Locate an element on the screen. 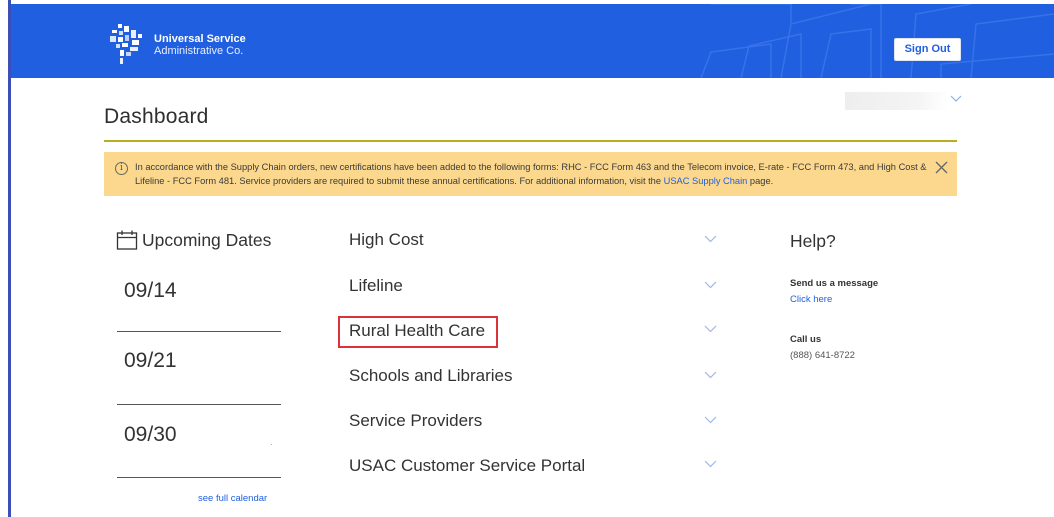 This screenshot has width=1054, height=517. sign-out-button: Sign Out is located at coordinates (927, 49).